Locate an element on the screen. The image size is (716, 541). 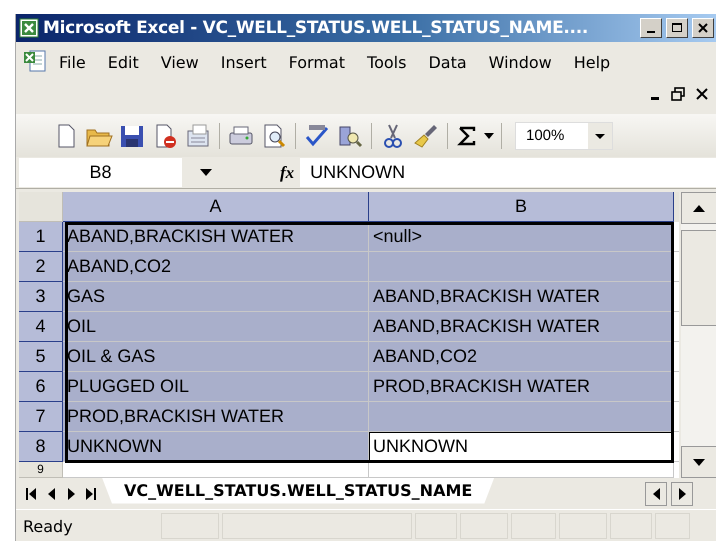
maximize-button is located at coordinates (677, 28).